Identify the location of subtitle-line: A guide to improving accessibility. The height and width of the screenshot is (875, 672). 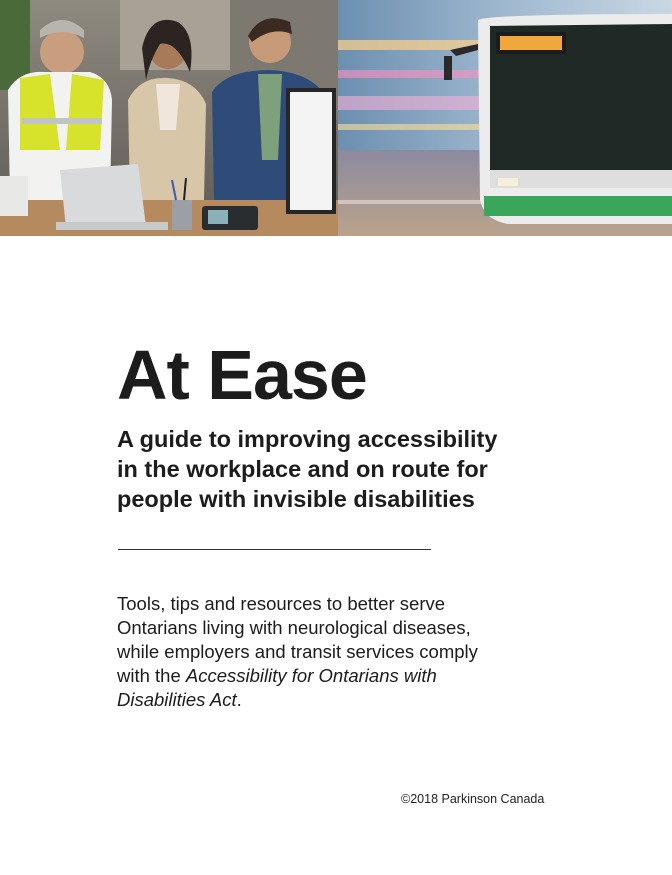
(307, 439).